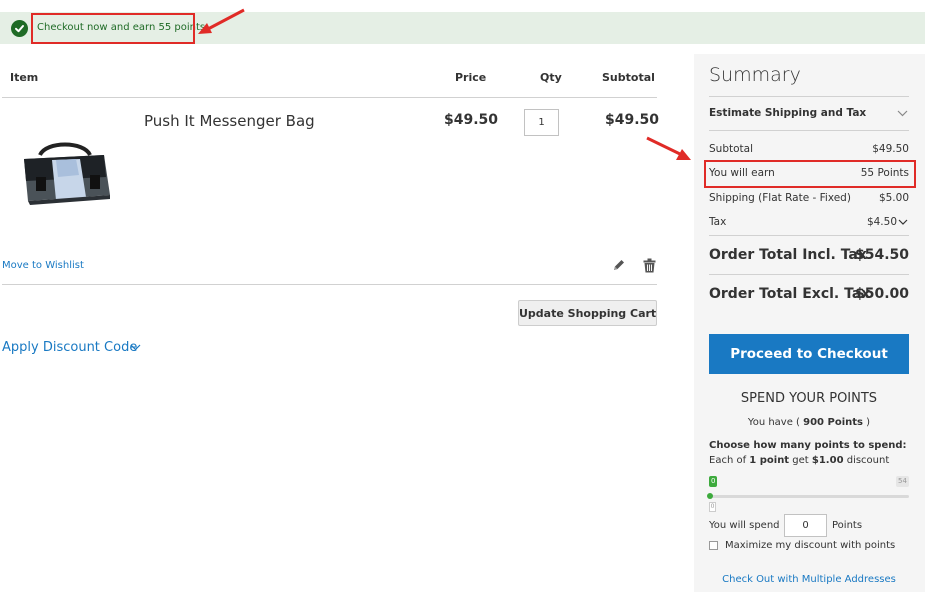  What do you see at coordinates (471, 77) in the screenshot?
I see `column-header-price: Price` at bounding box center [471, 77].